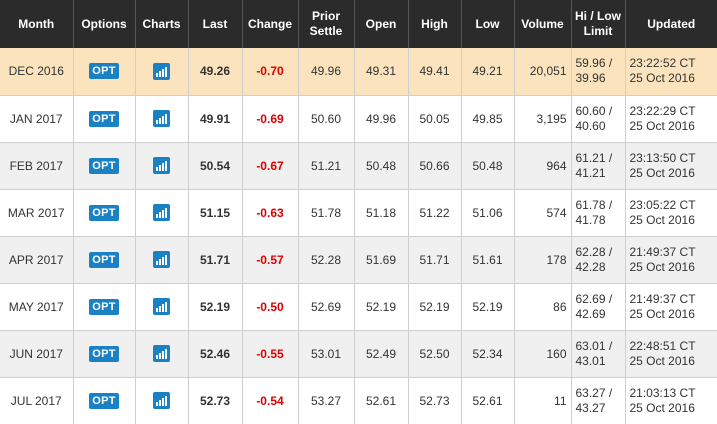  Describe the element at coordinates (594, 251) in the screenshot. I see `limit-high: 62.28 /` at that location.